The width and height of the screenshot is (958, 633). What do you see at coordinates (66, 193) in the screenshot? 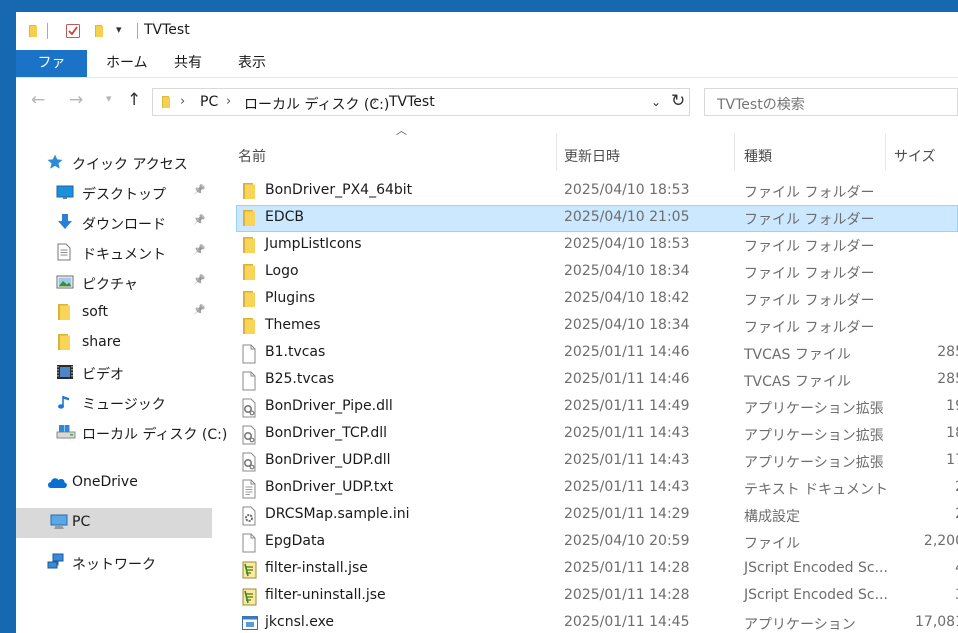
I see `desktop-icon` at bounding box center [66, 193].